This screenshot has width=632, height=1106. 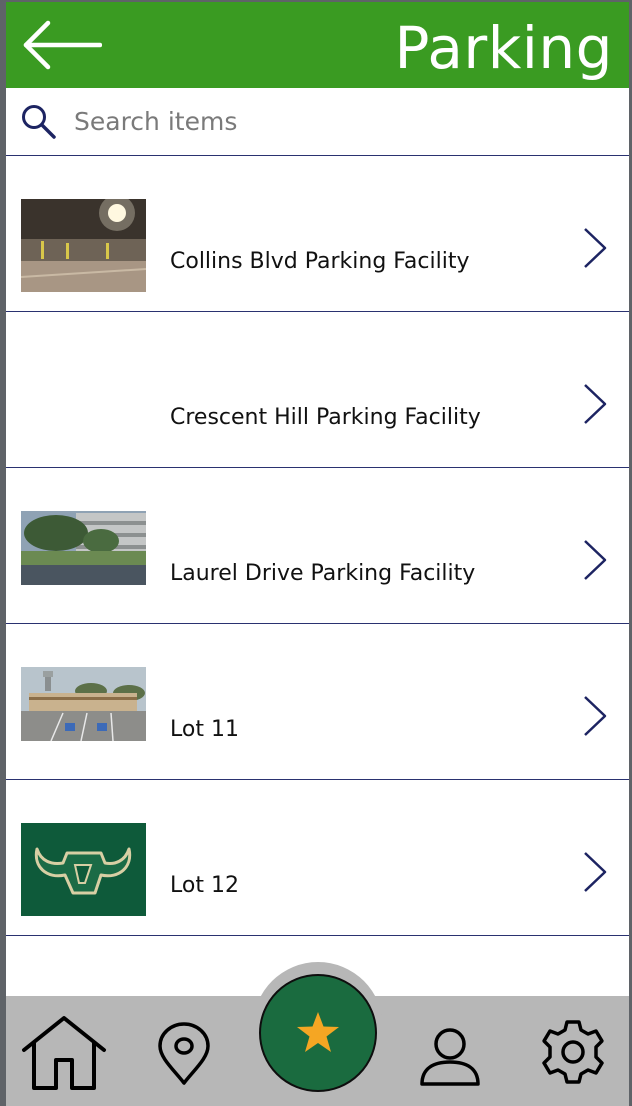 What do you see at coordinates (317, 858) in the screenshot?
I see `list-item: Lot 12` at bounding box center [317, 858].